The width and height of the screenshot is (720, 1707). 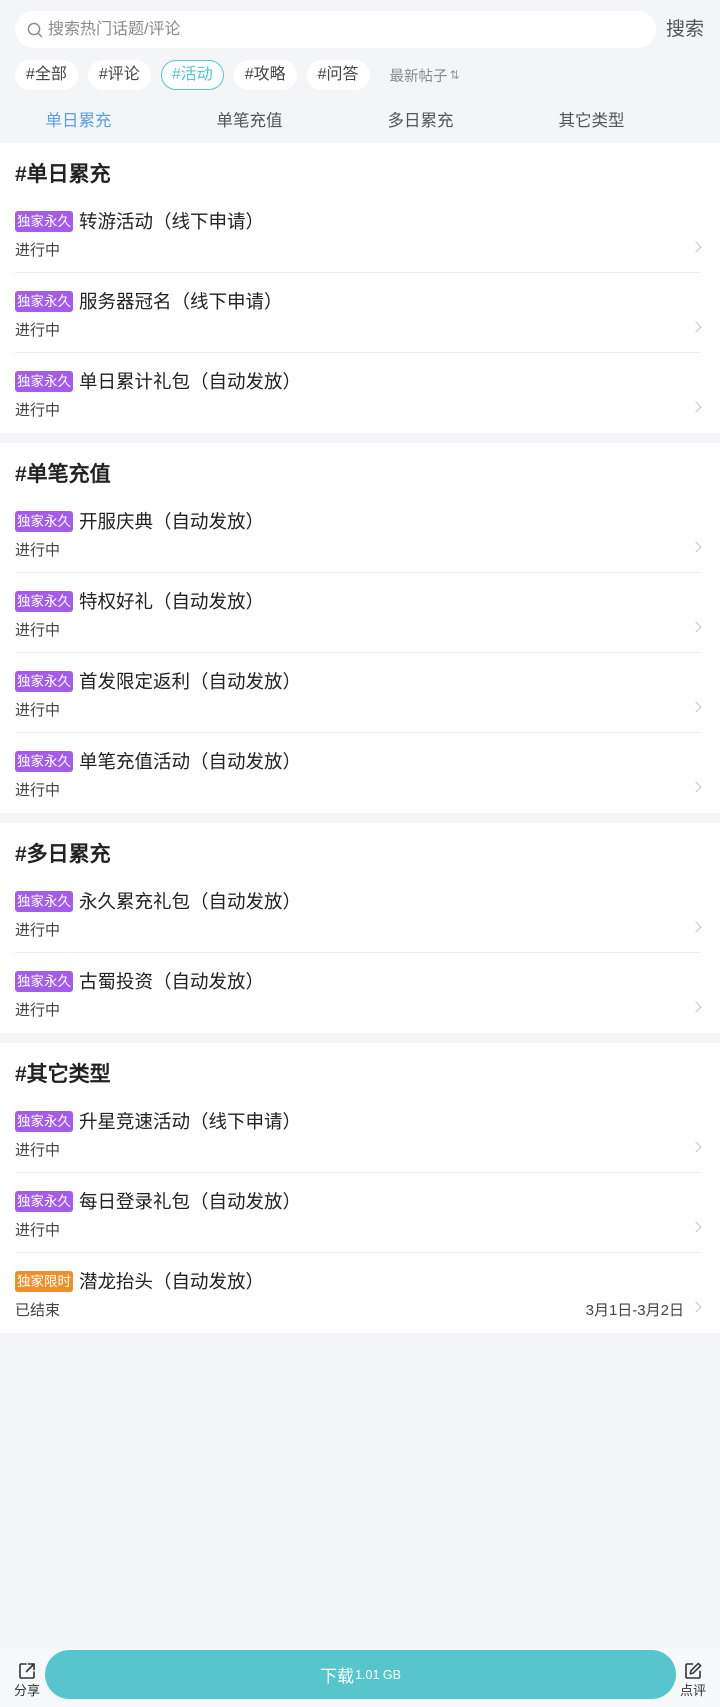 I want to click on item-title: 转游活动（线下申请）, so click(x=172, y=221).